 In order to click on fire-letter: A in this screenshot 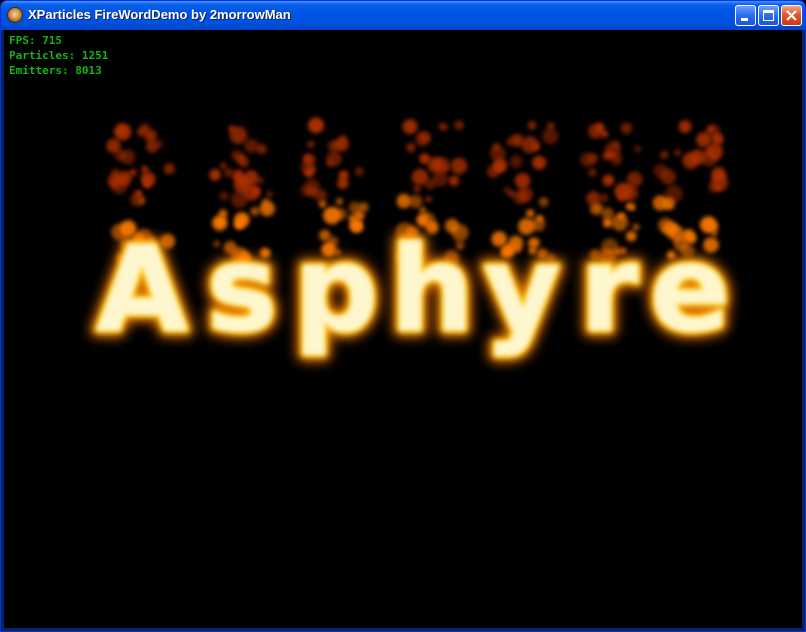, I will do `click(141, 289)`.